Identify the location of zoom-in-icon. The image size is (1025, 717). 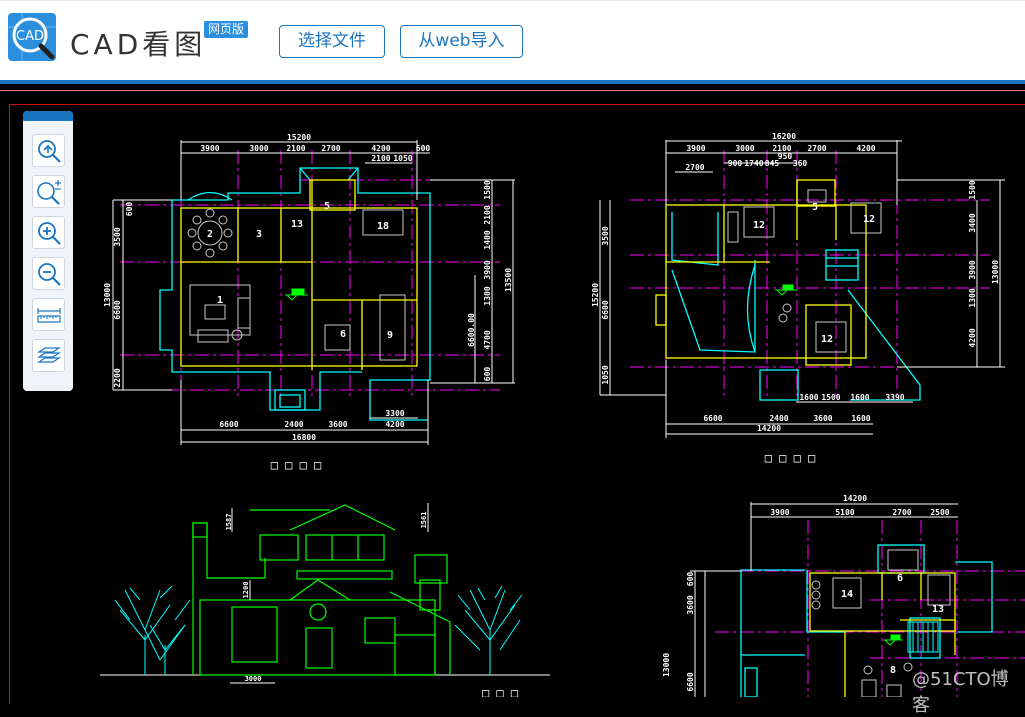
(49, 233).